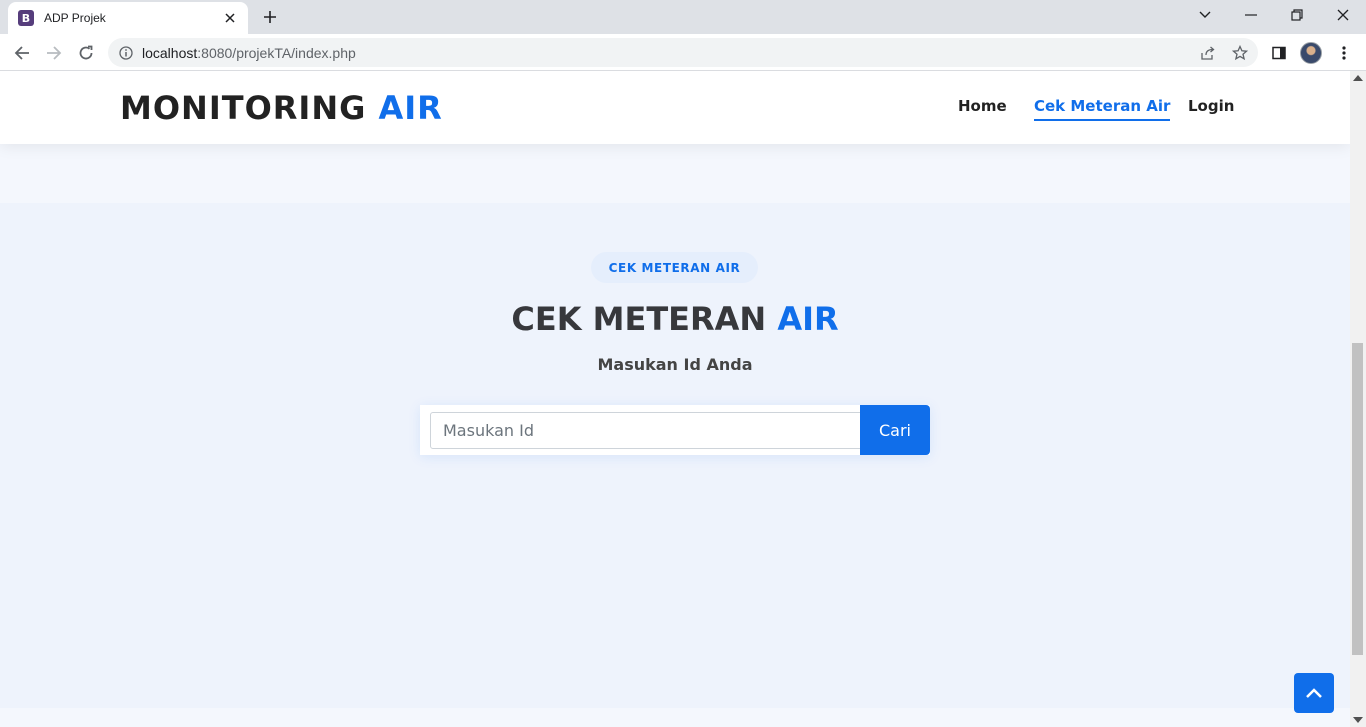 The image size is (1366, 727). What do you see at coordinates (1102, 109) in the screenshot?
I see `nav-cek-meteran-air: Cek Meteran Air` at bounding box center [1102, 109].